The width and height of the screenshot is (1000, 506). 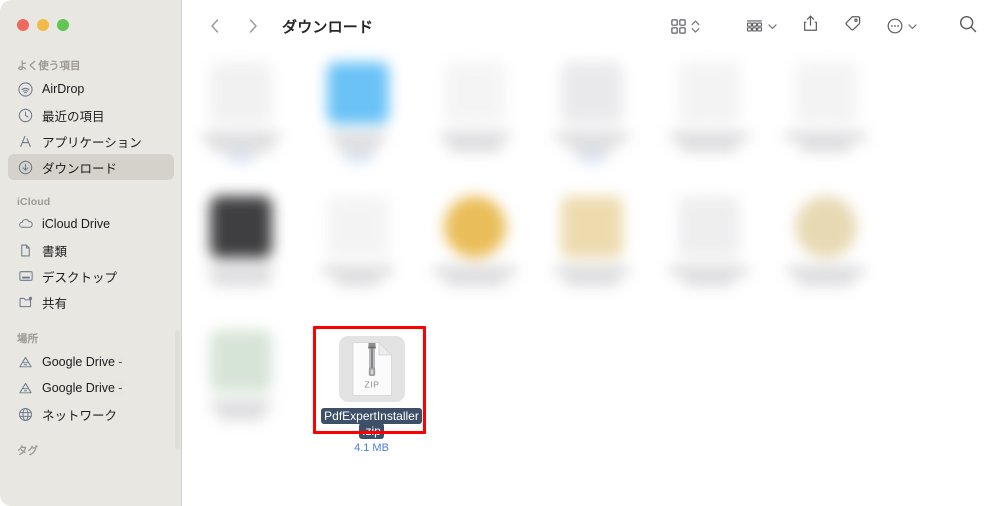 What do you see at coordinates (371, 448) in the screenshot?
I see `selected-file-size: 4.1 MB` at bounding box center [371, 448].